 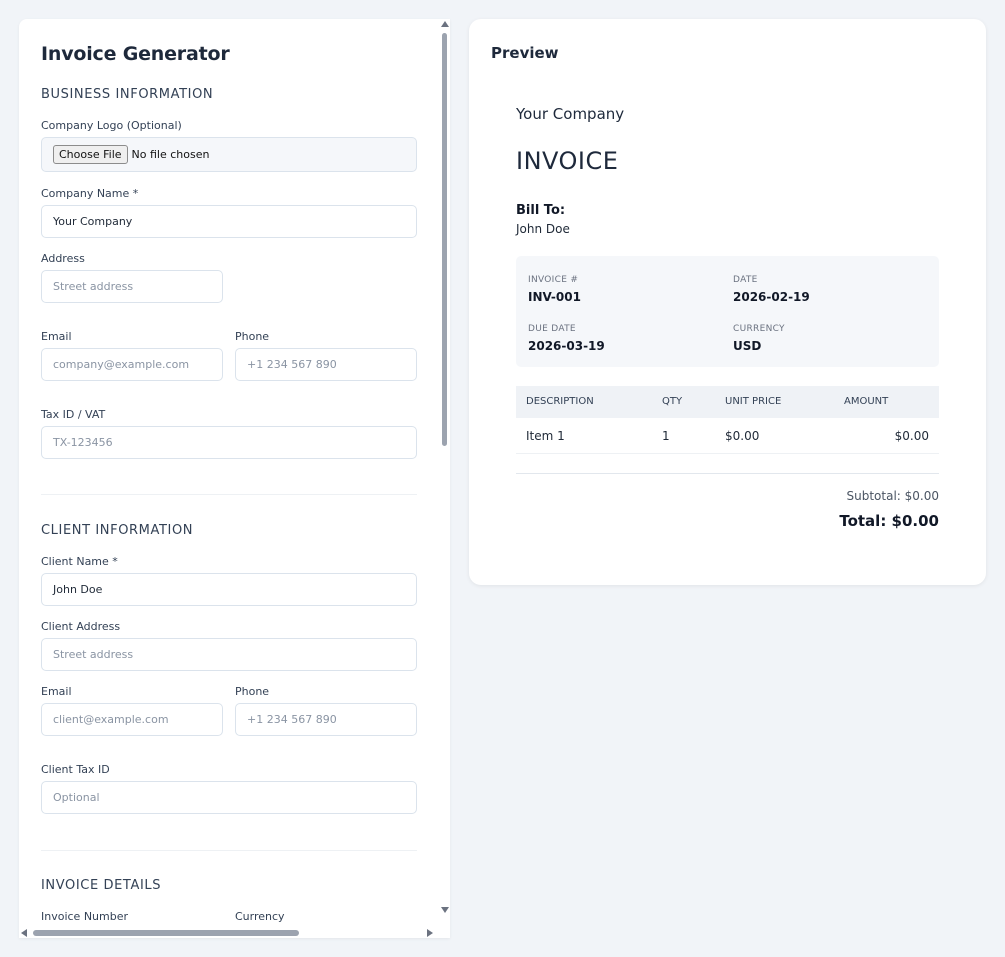 What do you see at coordinates (560, 401) in the screenshot?
I see `col-description: DESCRIPTION` at bounding box center [560, 401].